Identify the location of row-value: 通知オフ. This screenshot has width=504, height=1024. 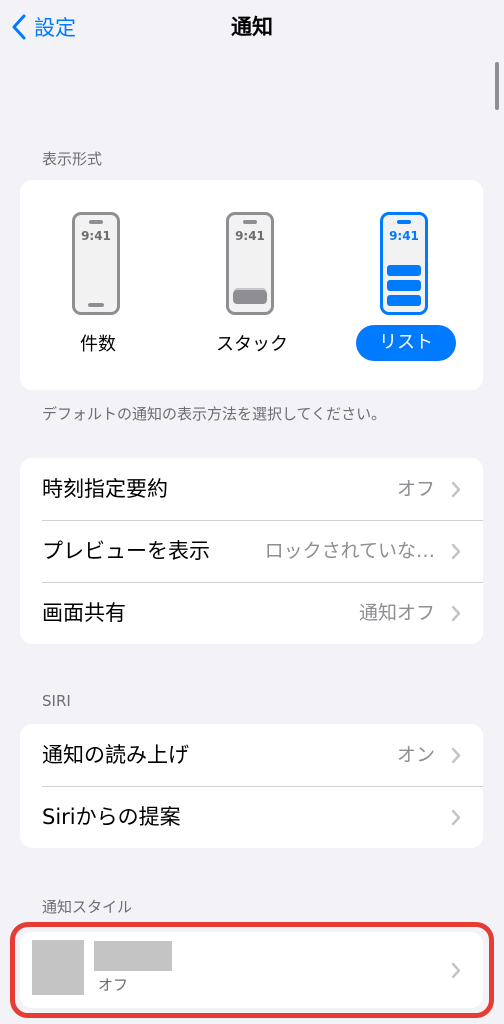
(396, 613).